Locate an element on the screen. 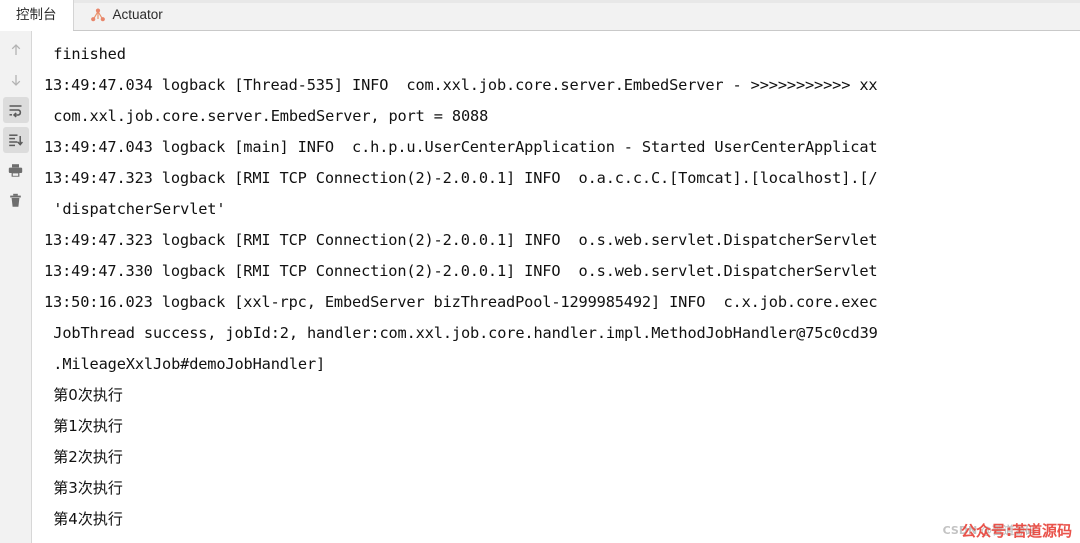 The image size is (1080, 543). console-side-toolbar is located at coordinates (16, 287).